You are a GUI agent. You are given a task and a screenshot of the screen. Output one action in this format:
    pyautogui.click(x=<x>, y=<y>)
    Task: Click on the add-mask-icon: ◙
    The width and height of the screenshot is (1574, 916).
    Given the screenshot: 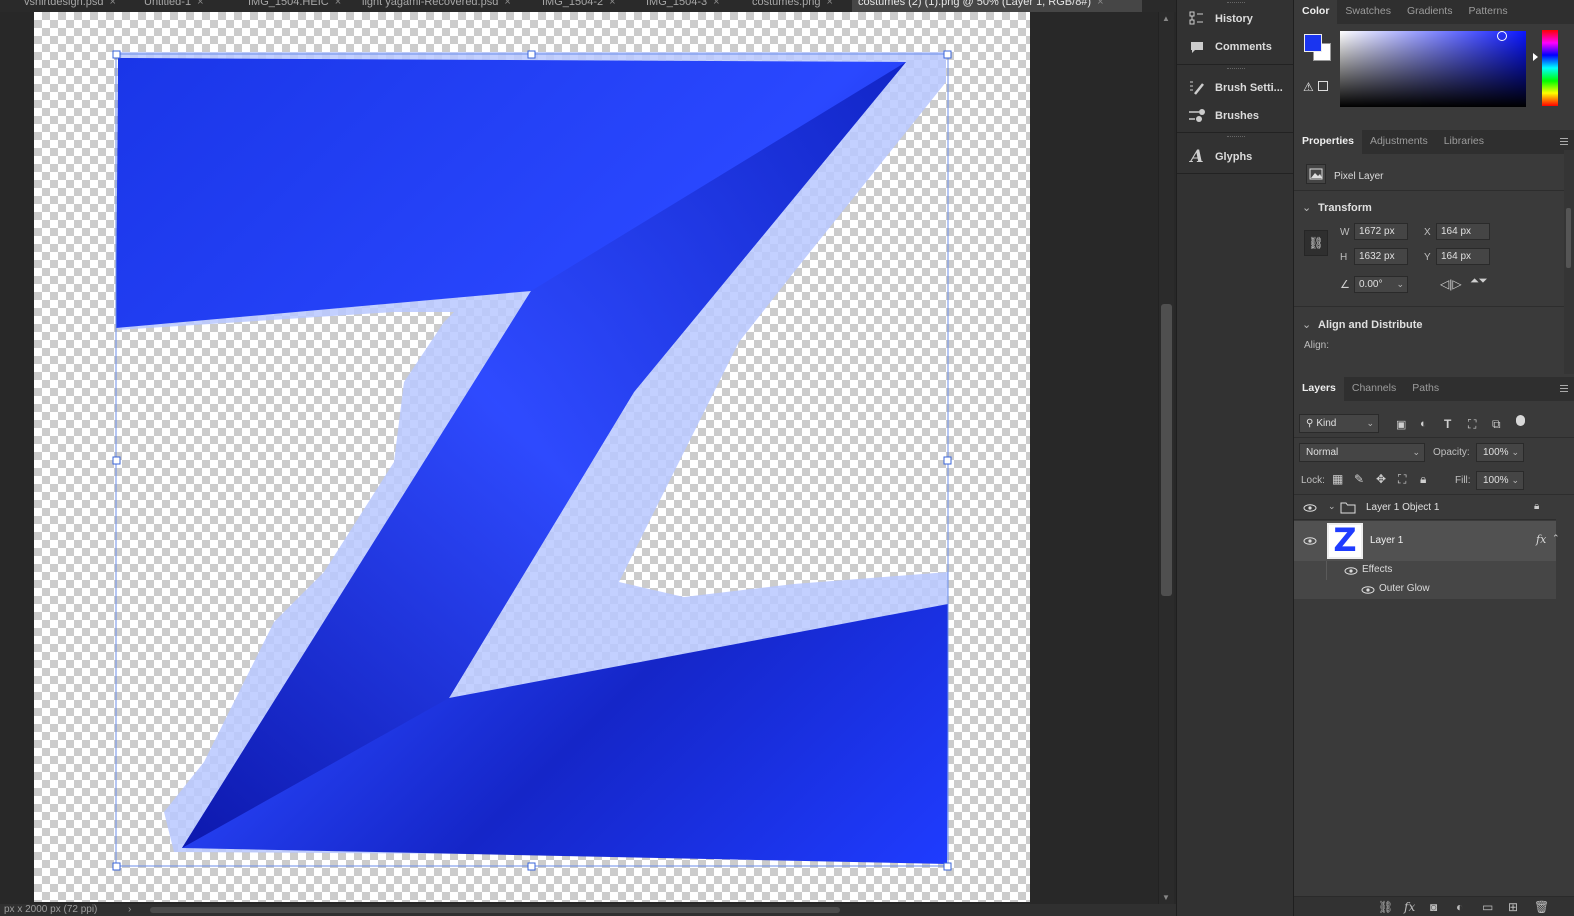 What is the action you would take?
    pyautogui.click(x=1433, y=907)
    